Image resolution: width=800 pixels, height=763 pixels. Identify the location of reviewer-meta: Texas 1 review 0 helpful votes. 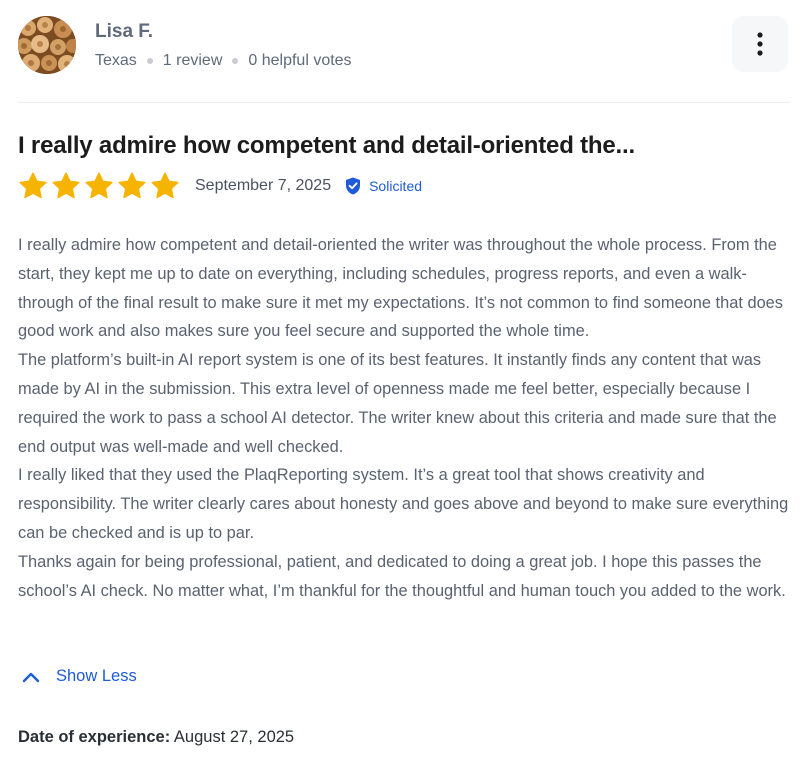
(223, 61).